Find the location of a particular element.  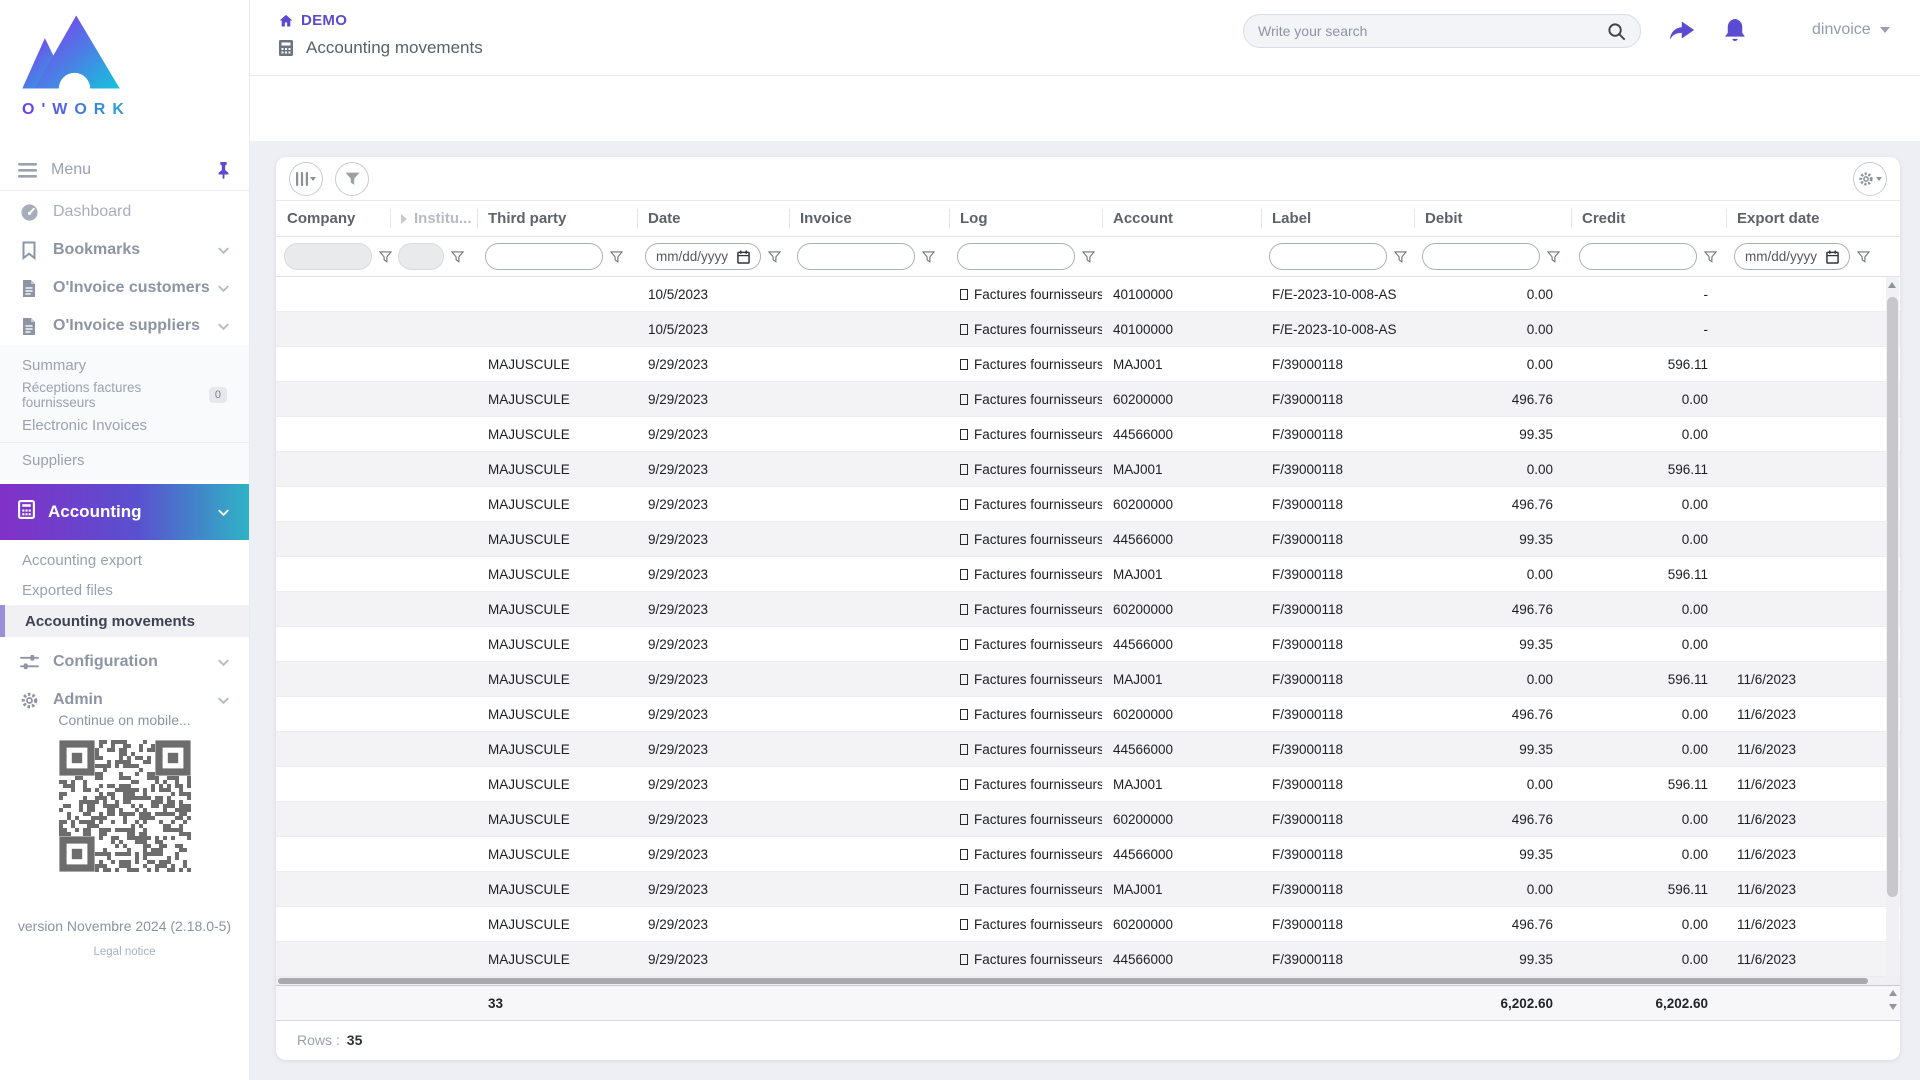

sidebar-item-accounting: Accounting is located at coordinates (124, 512).